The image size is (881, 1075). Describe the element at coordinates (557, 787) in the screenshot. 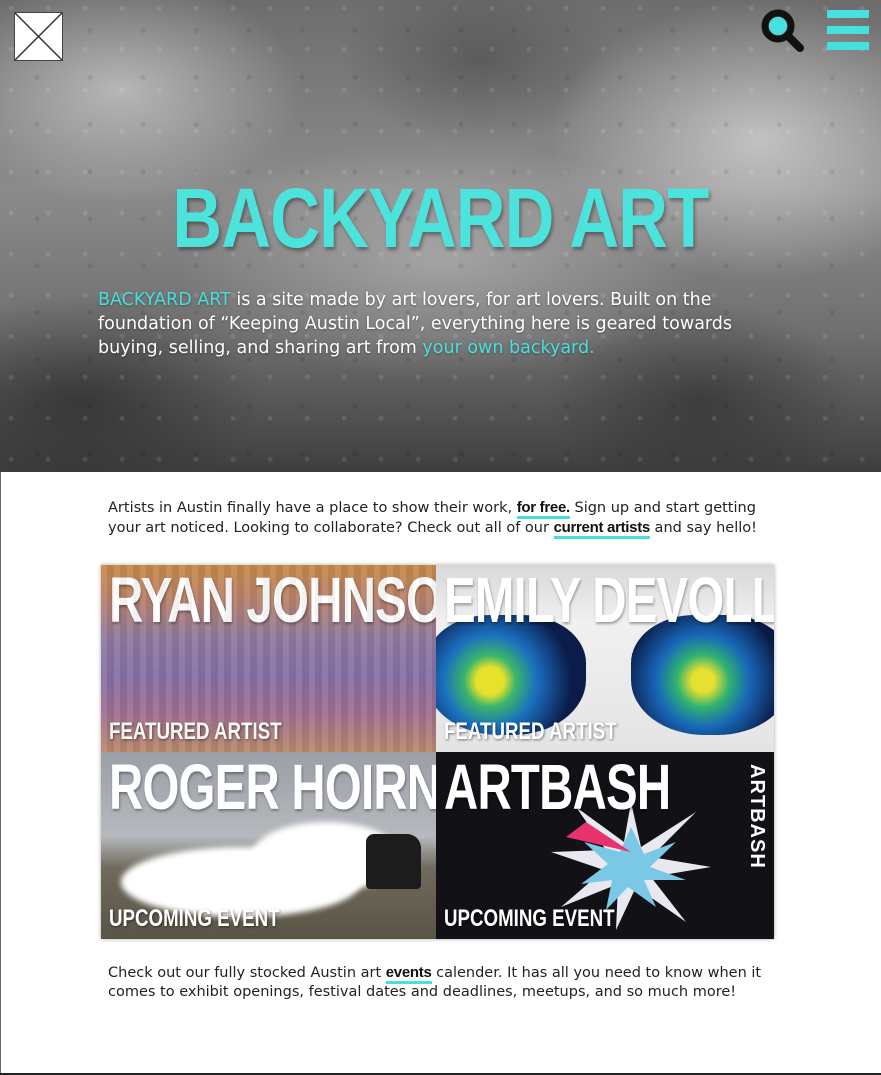

I see `tile-title: ARTBASH` at that location.